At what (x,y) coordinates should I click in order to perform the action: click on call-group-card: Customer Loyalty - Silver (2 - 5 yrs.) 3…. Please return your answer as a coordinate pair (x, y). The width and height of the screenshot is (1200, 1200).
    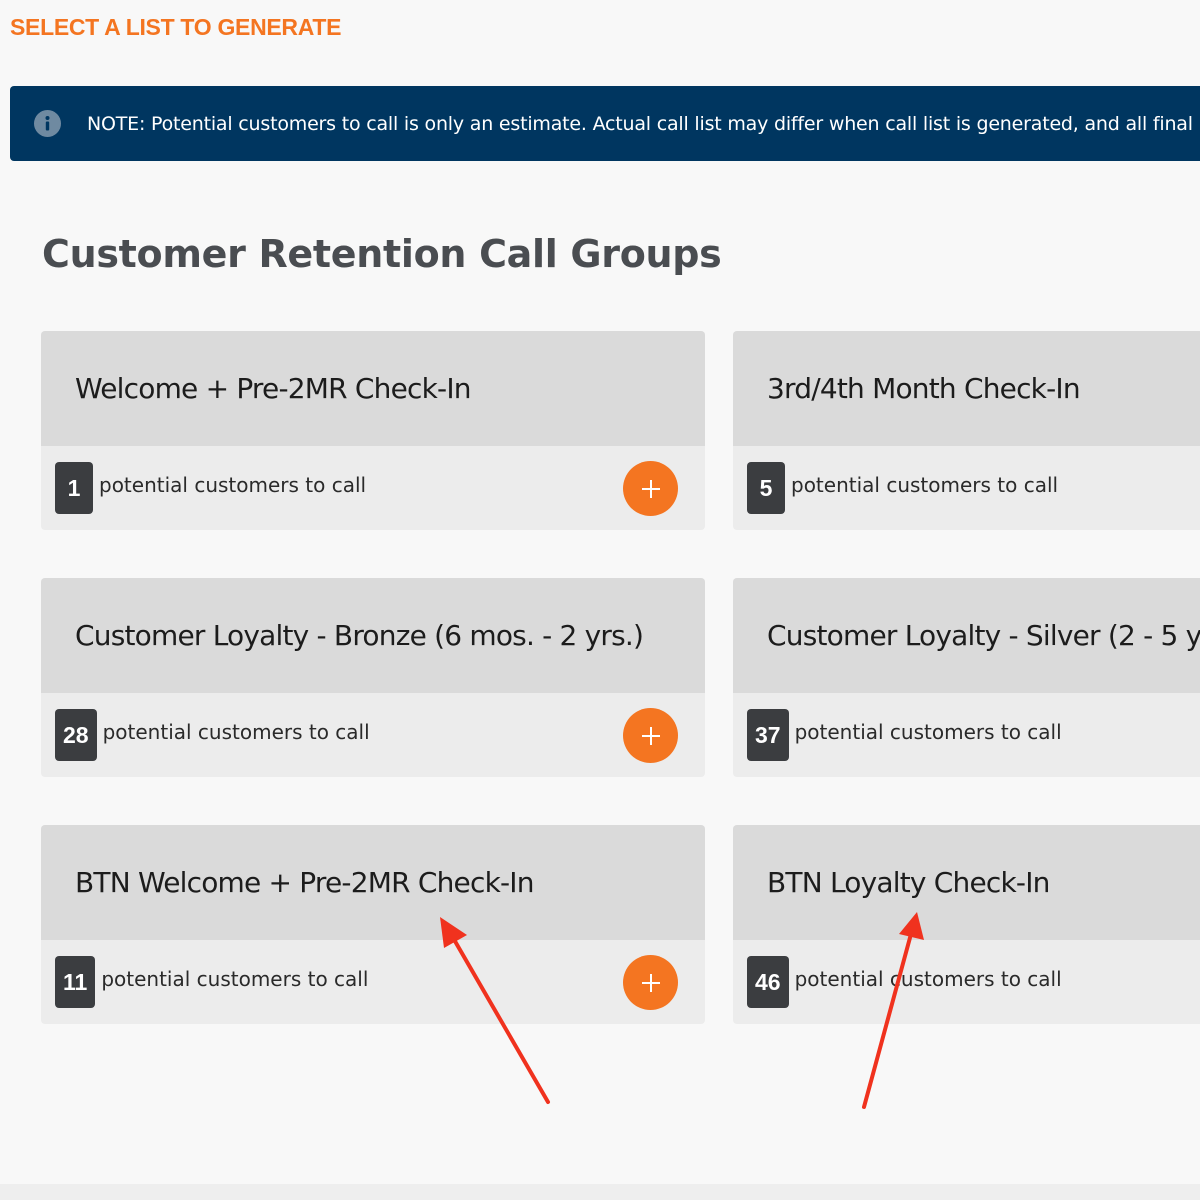
    Looking at the image, I should click on (966, 677).